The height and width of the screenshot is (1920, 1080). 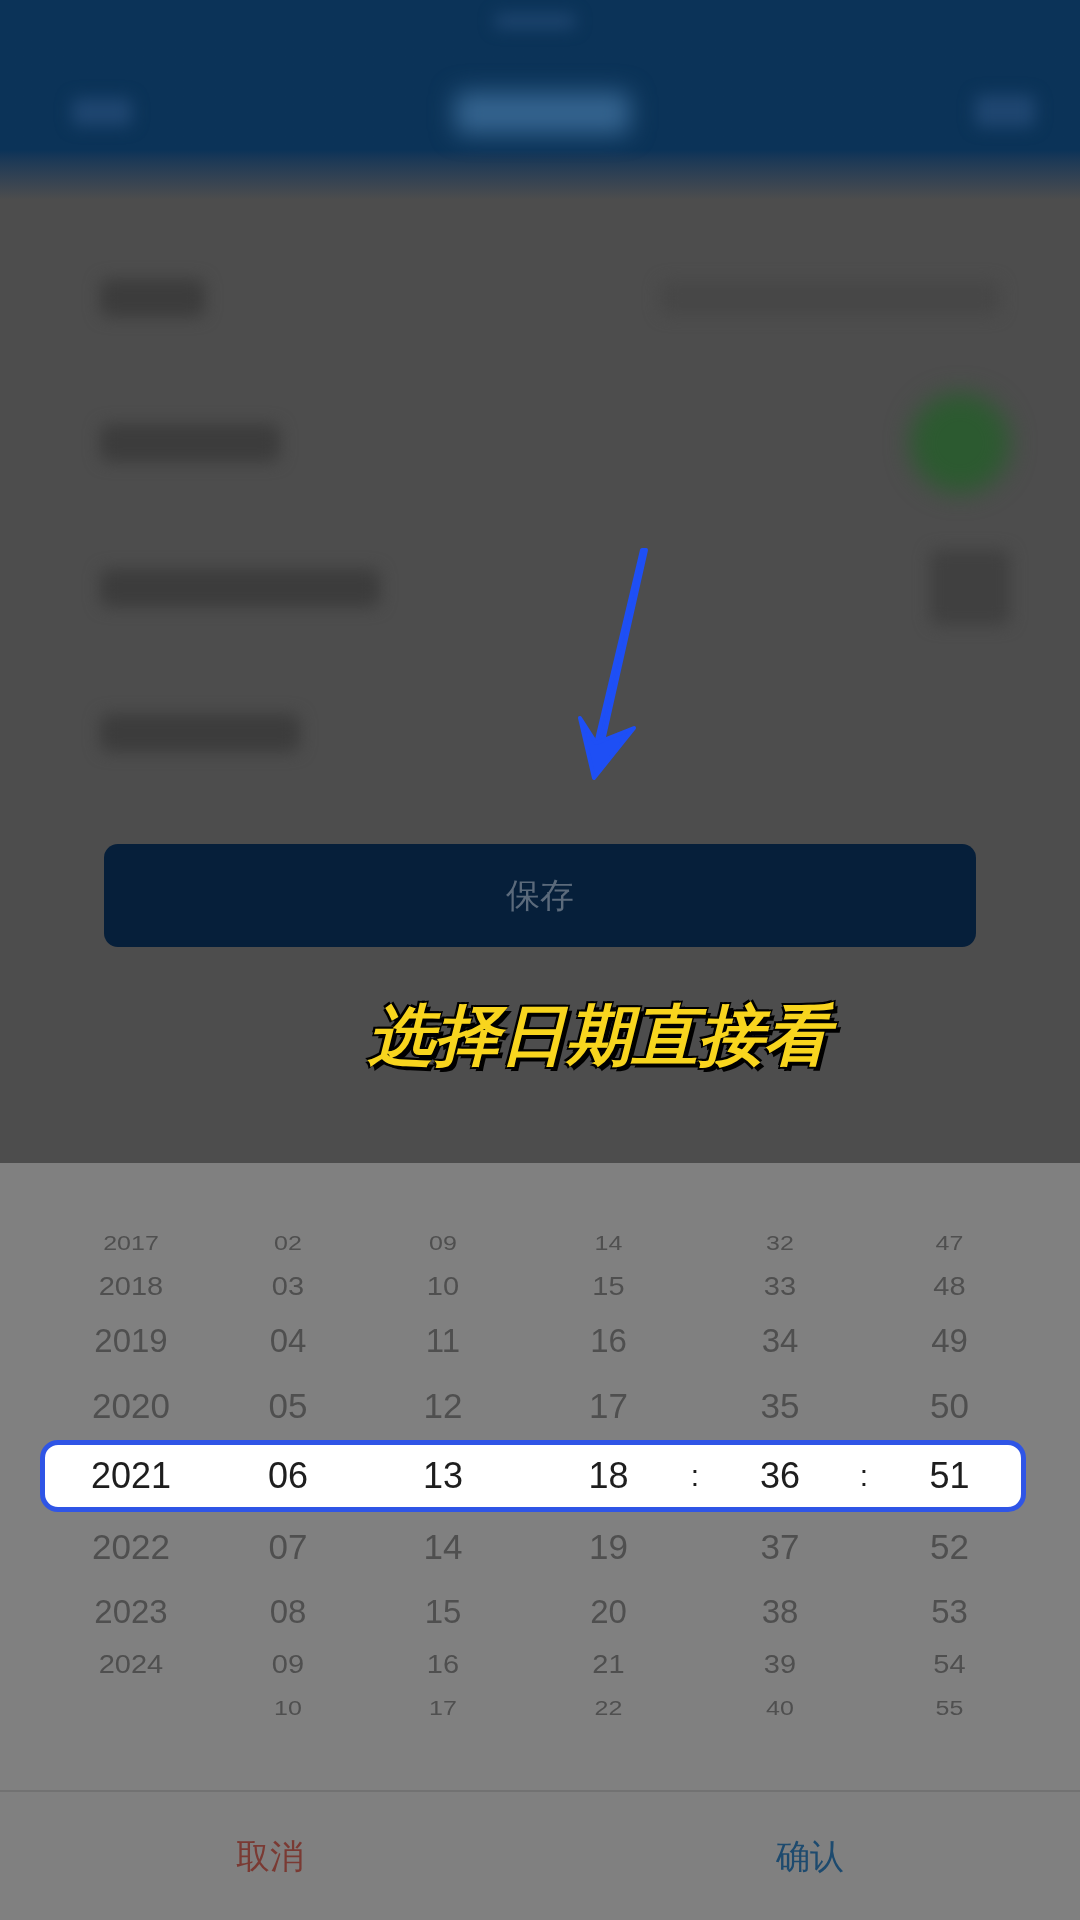 I want to click on picker-option: 13, so click(x=442, y=1476).